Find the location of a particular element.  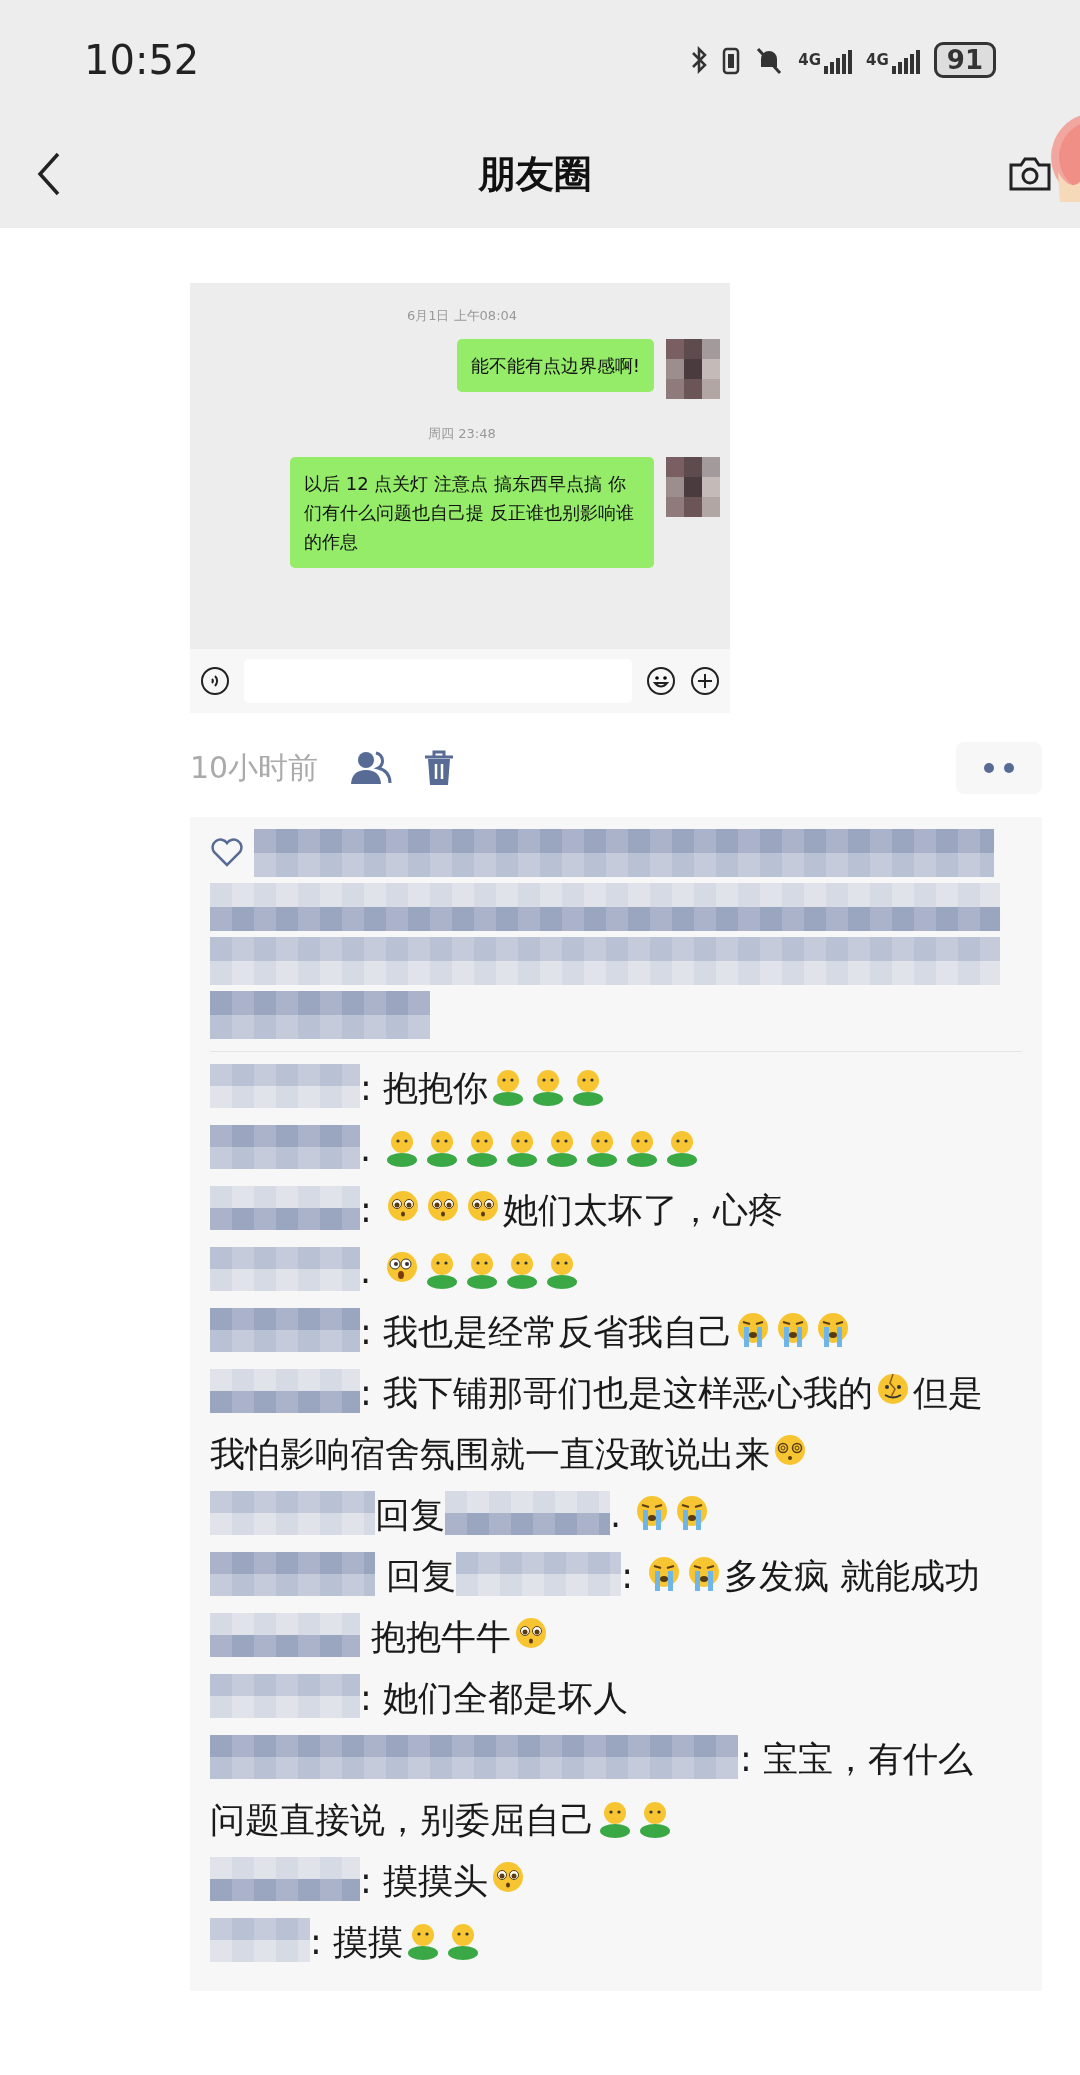

voice-icon is located at coordinates (215, 681).